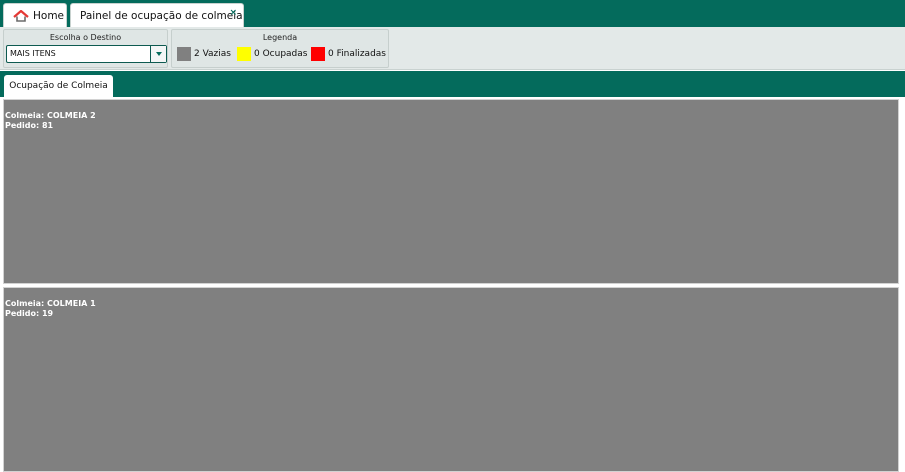  I want to click on colmeia-name: Colmeia: COLMEIA 1, so click(50, 303).